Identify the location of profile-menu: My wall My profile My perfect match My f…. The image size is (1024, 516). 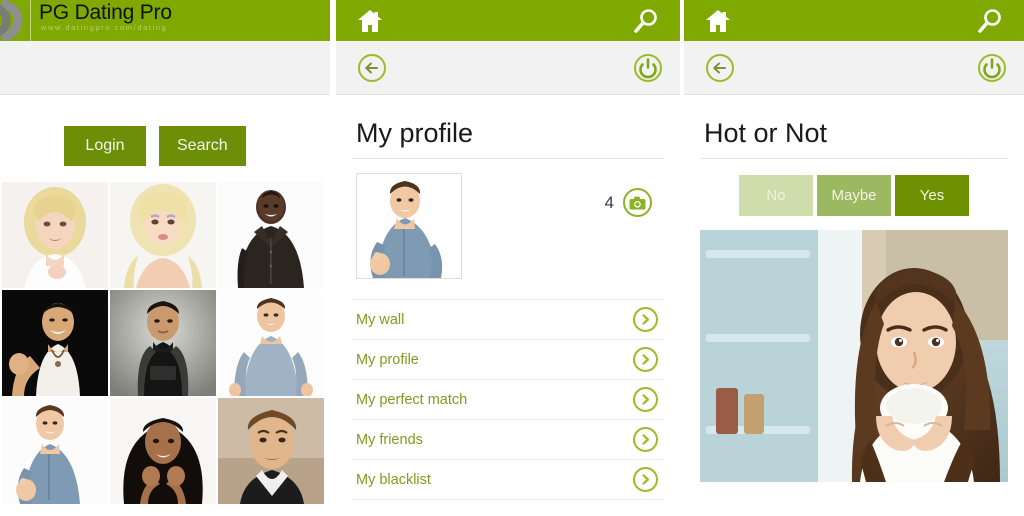
(508, 399).